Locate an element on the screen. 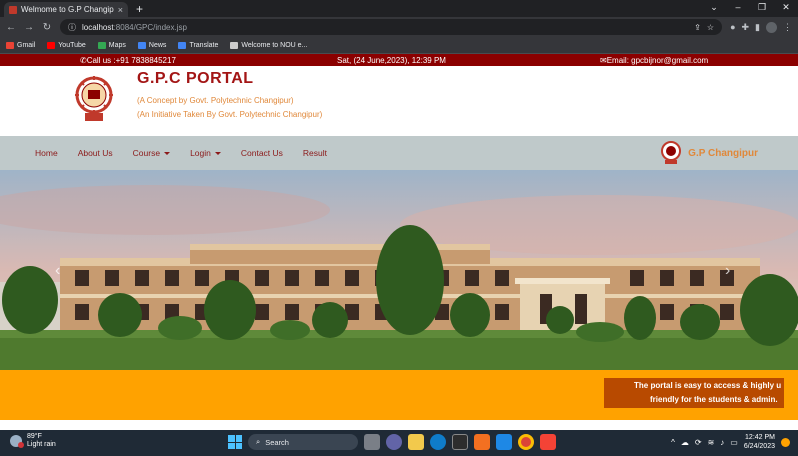  chevron-up-icon: ^ is located at coordinates (673, 442).